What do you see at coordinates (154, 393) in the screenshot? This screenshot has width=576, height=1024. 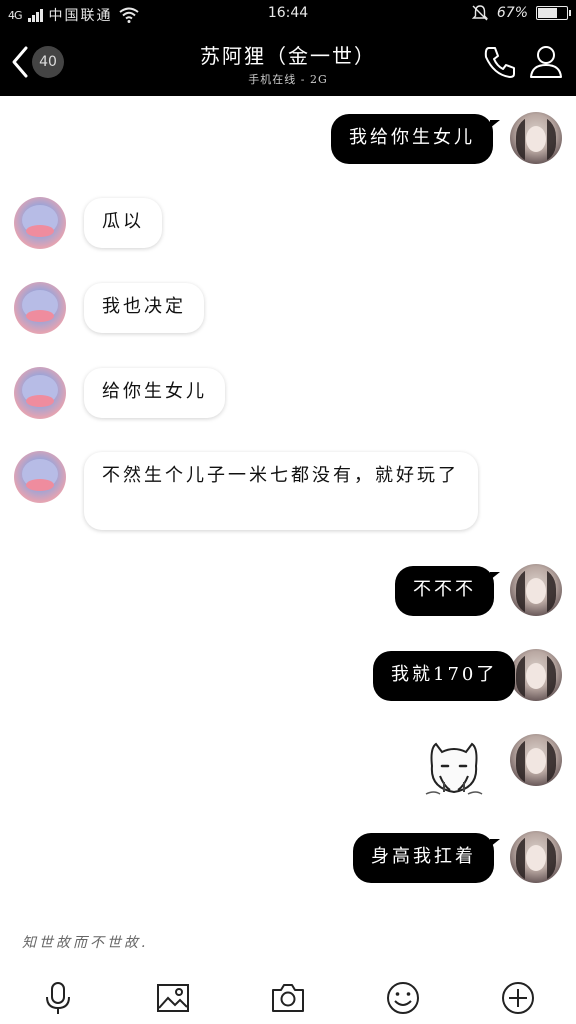 I see `contact-message-bubble: 给你生女儿` at bounding box center [154, 393].